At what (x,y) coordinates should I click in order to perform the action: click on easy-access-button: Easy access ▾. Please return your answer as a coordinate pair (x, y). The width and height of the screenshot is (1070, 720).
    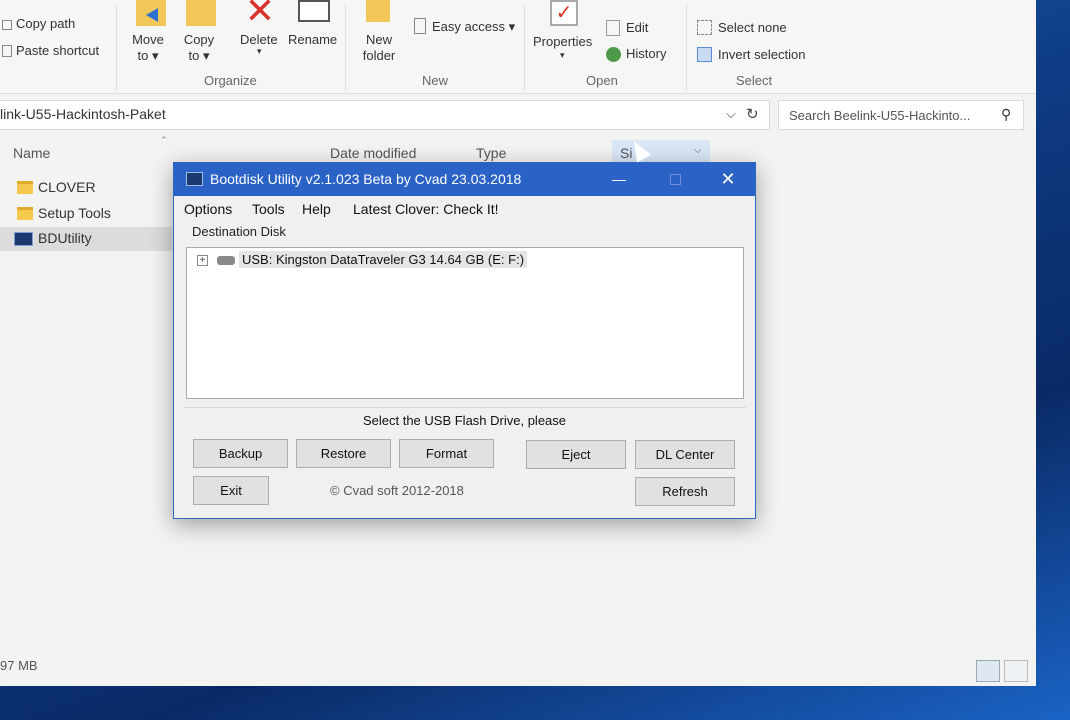
    Looking at the image, I should click on (473, 27).